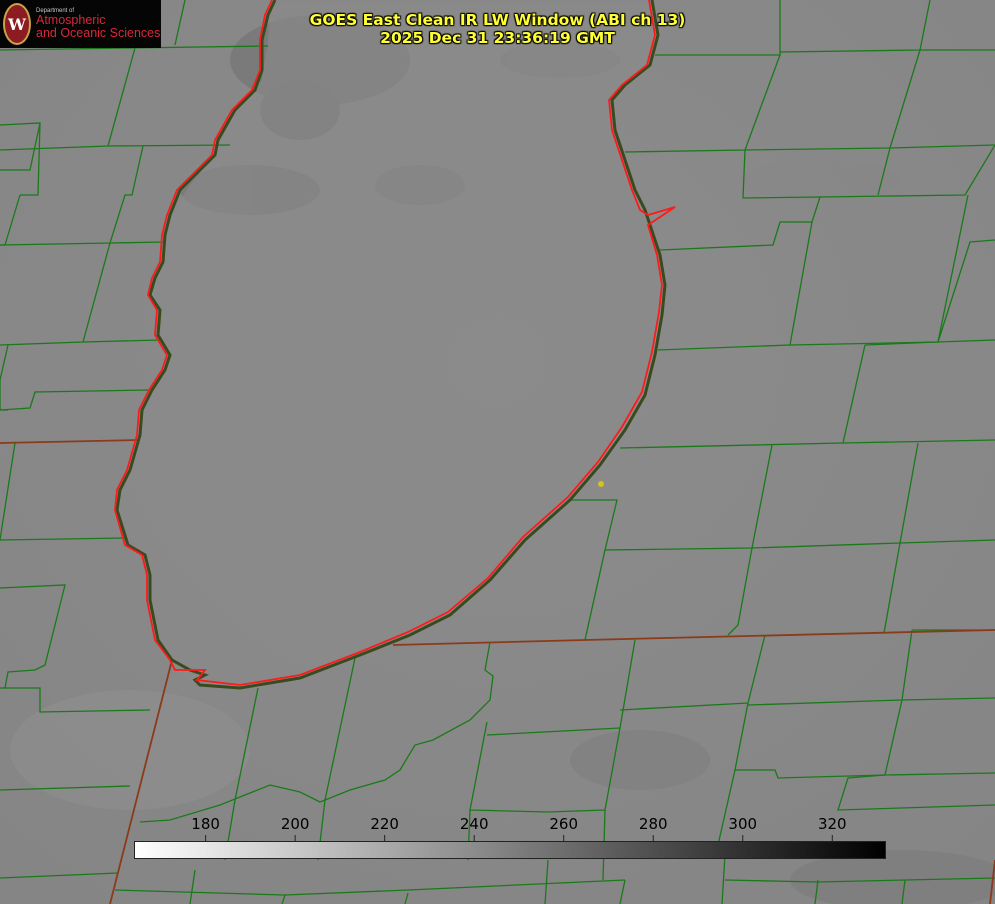  I want to click on colorbar-tick-label: 220, so click(384, 824).